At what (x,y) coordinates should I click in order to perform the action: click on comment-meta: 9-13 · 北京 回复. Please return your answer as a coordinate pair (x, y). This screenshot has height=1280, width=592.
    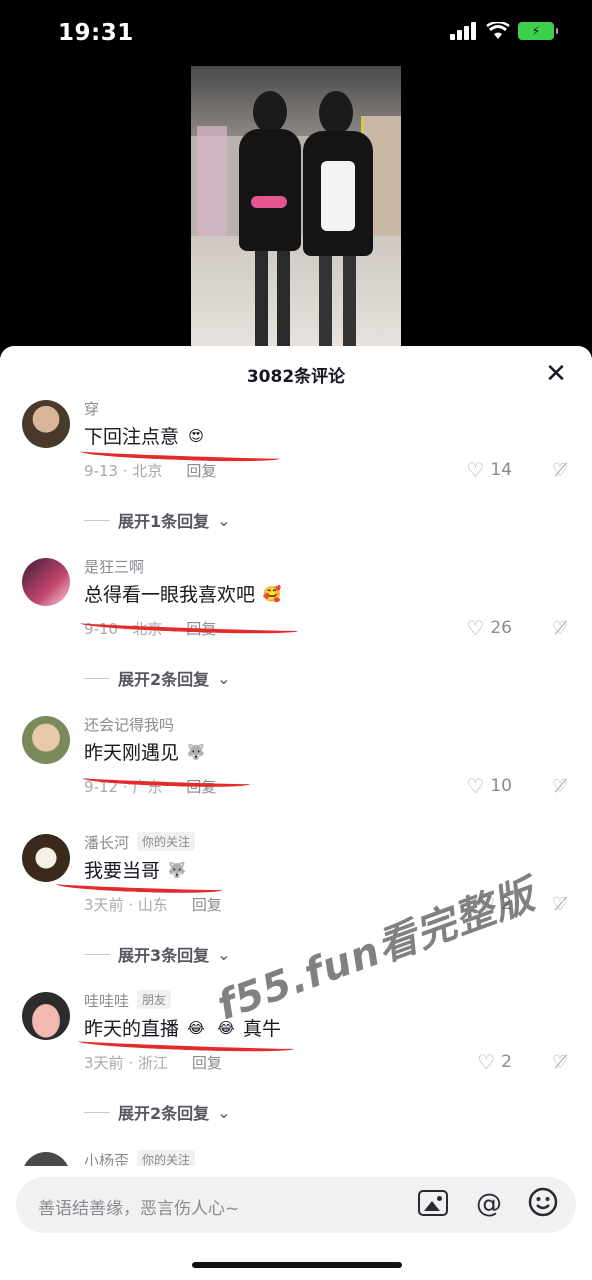
    Looking at the image, I should click on (150, 471).